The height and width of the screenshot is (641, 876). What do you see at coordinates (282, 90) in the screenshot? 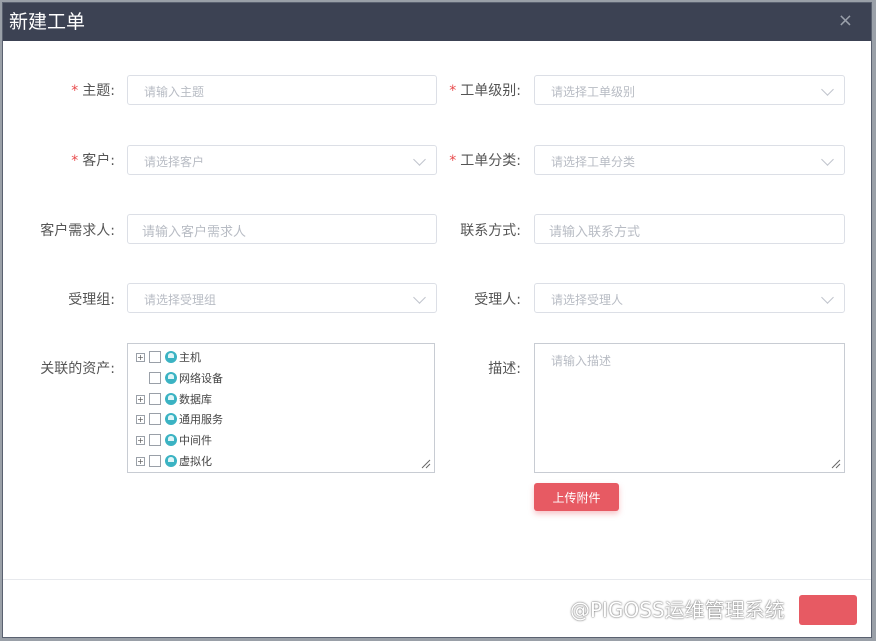
I see `subject-input: 请输入主题` at bounding box center [282, 90].